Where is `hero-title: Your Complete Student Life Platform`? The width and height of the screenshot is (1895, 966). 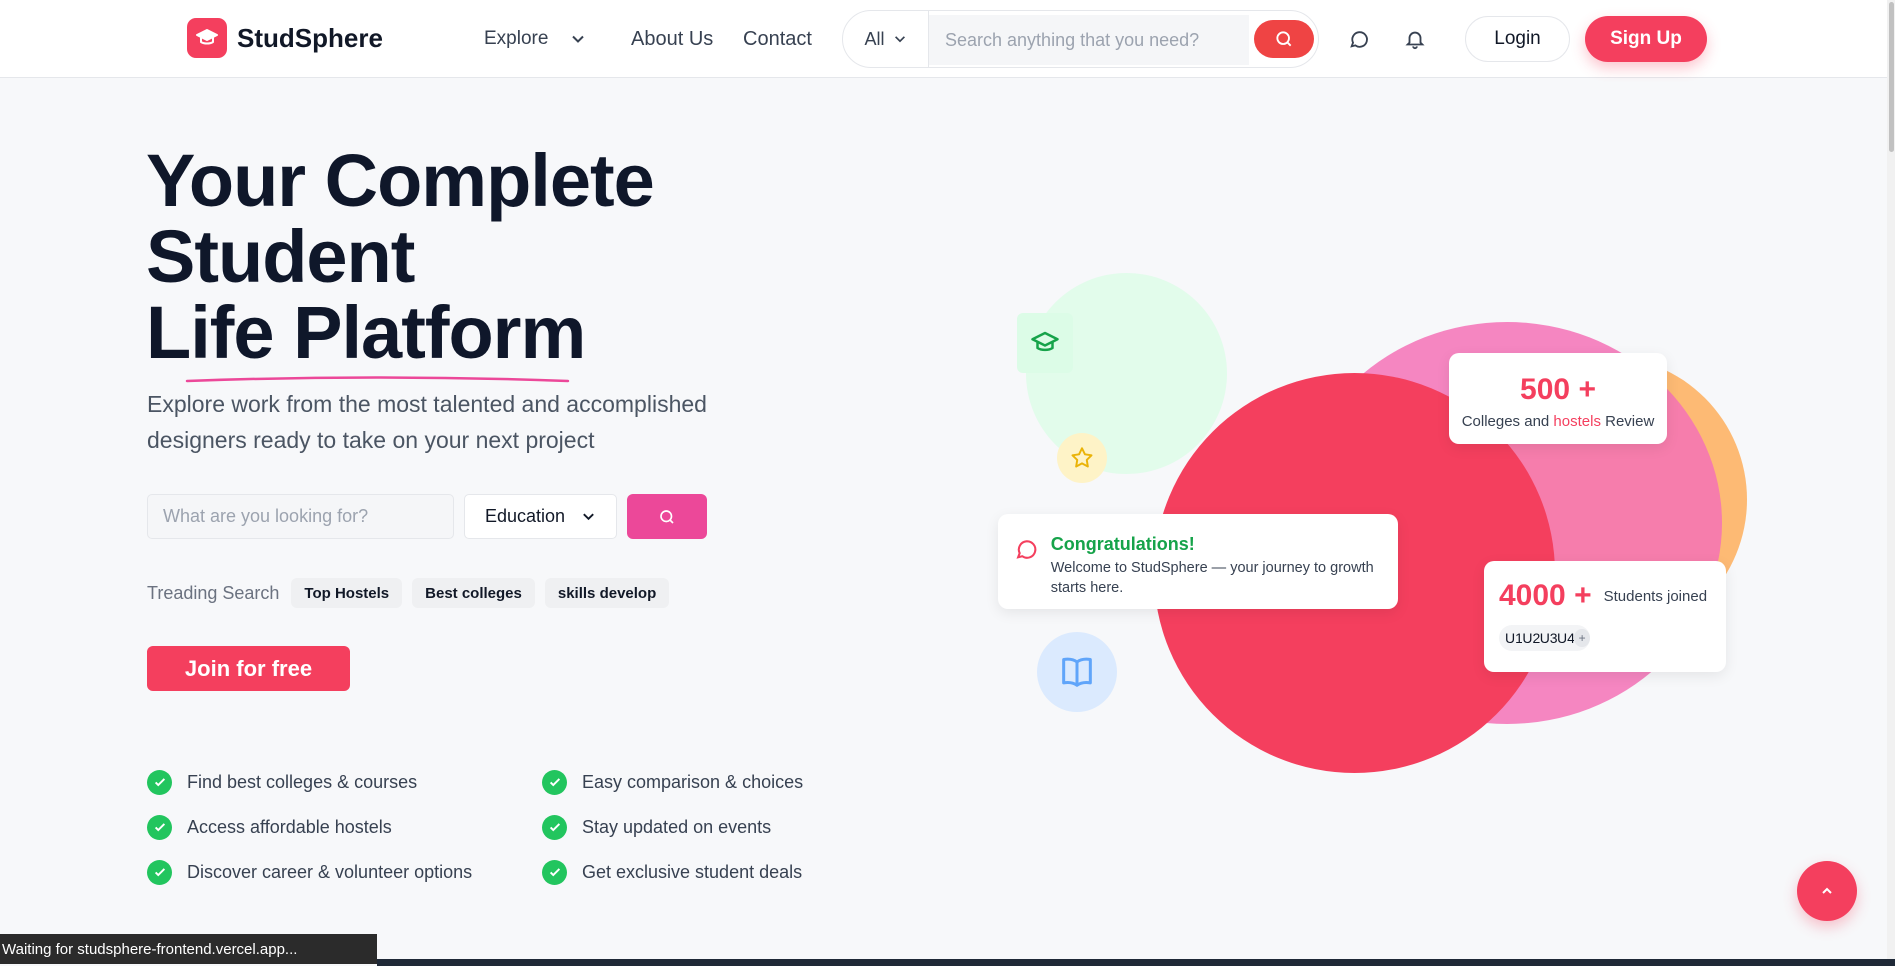 hero-title: Your Complete Student Life Platform is located at coordinates (400, 256).